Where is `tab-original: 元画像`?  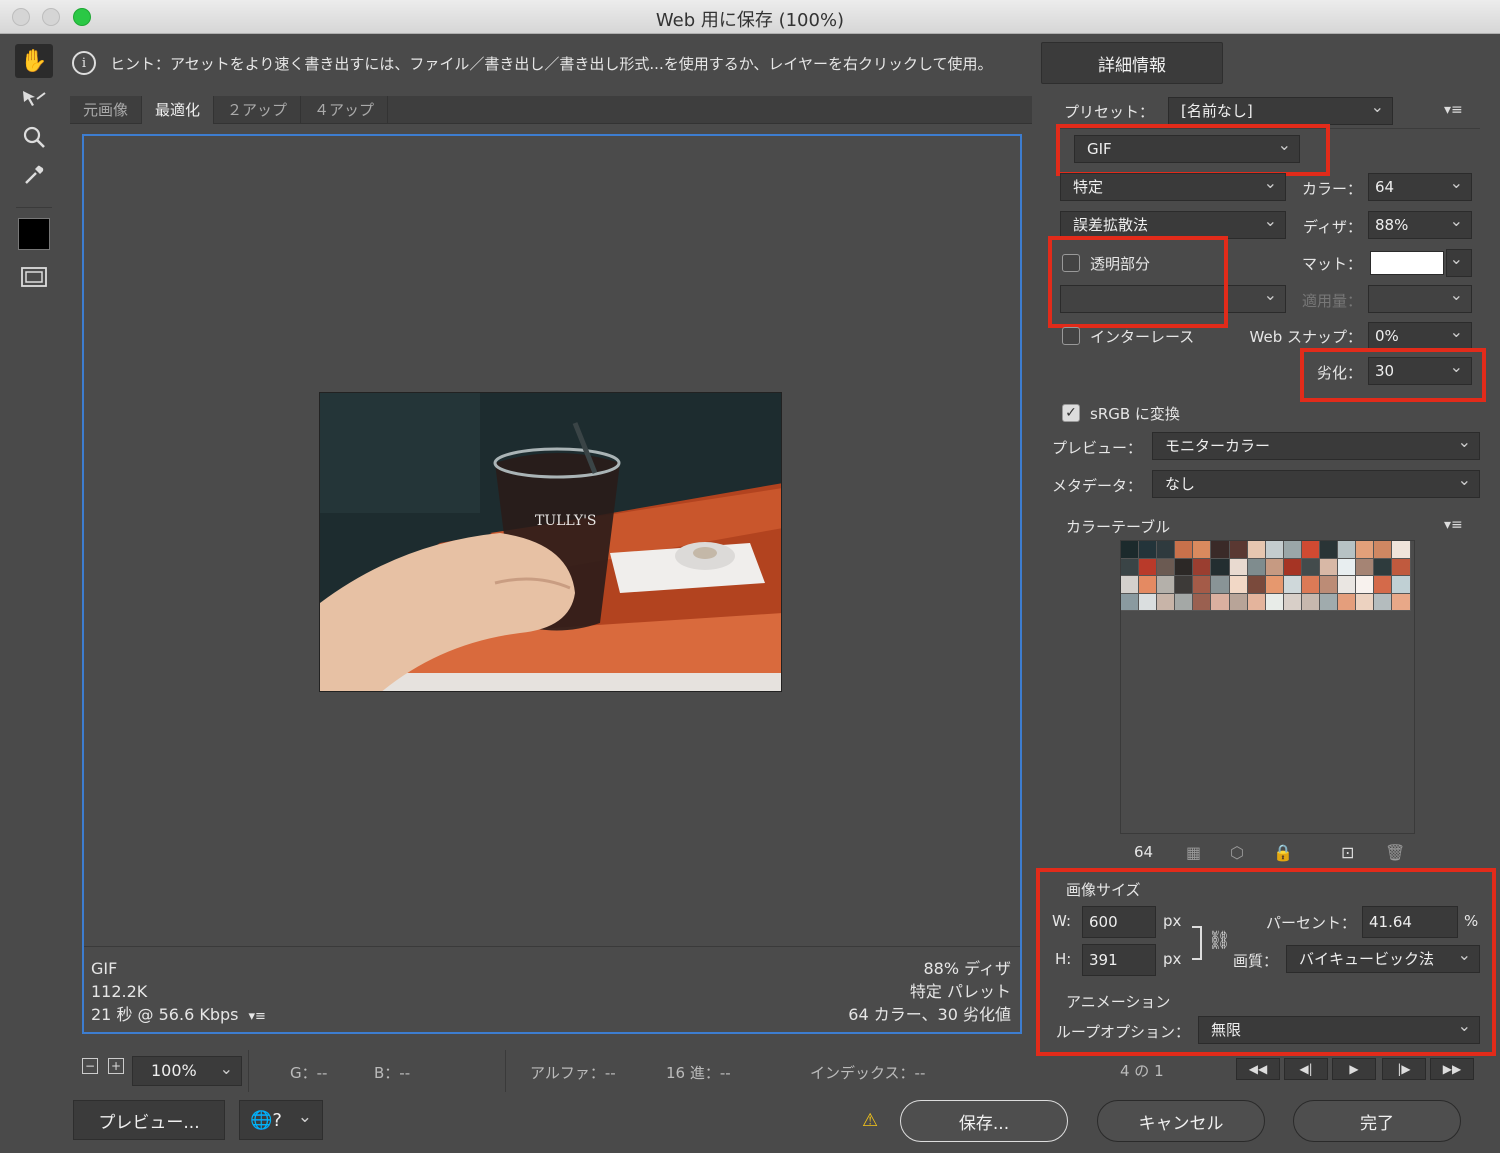
tab-original: 元画像 is located at coordinates (106, 110).